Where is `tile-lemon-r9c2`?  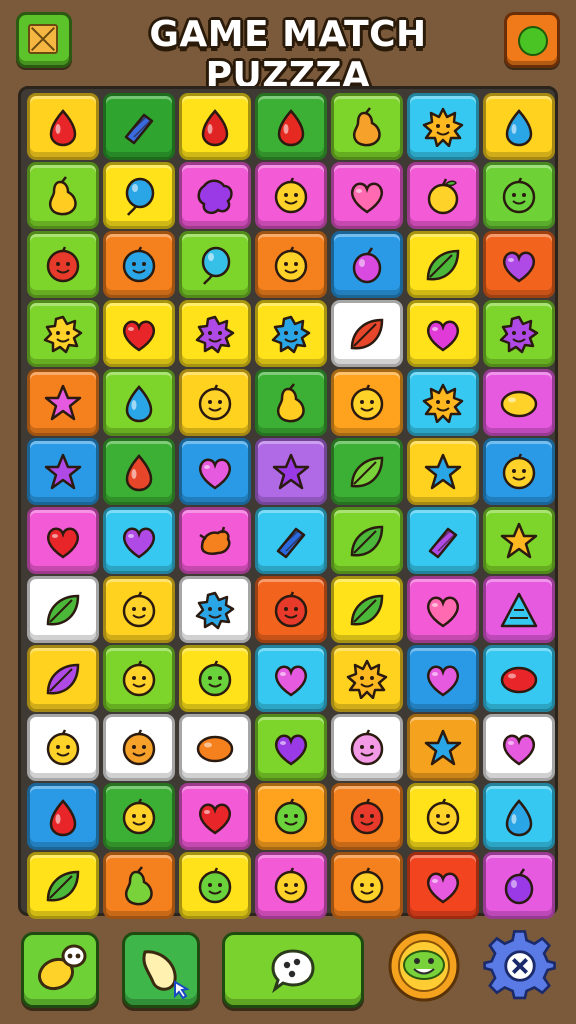 tile-lemon-r9c2 is located at coordinates (215, 747).